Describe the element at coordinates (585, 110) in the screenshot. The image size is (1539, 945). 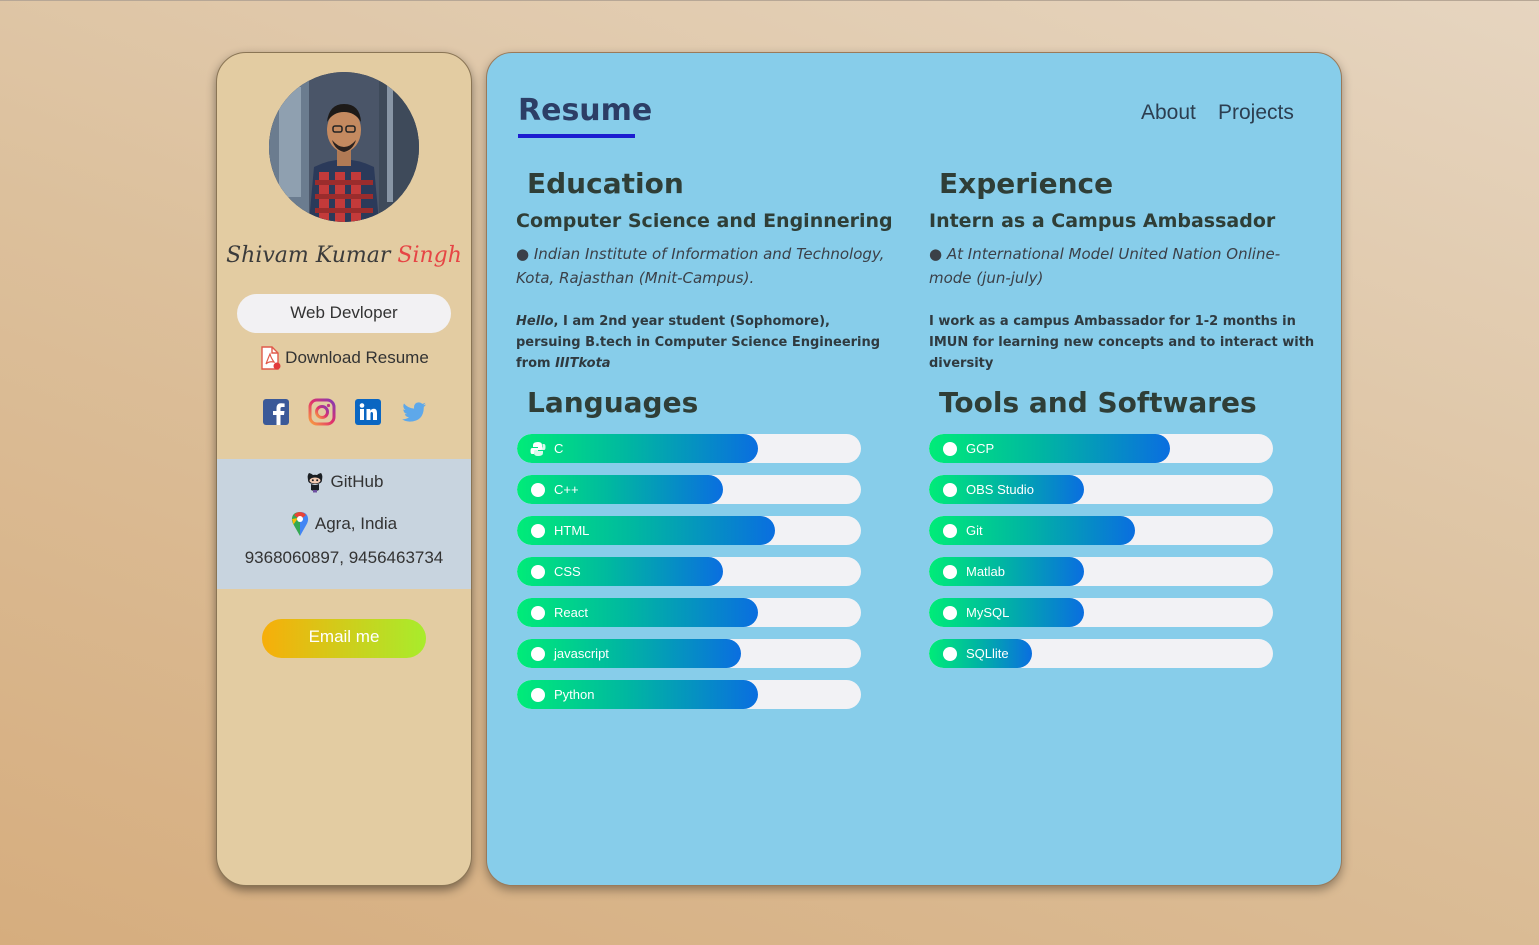
I see `page-title: Resume` at that location.